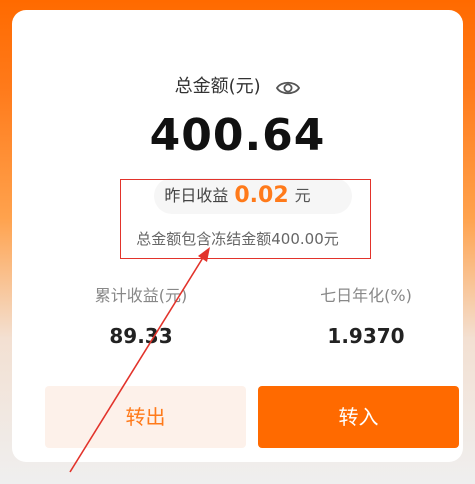 The image size is (475, 484). I want to click on transfer-out-button: 转出, so click(145, 417).